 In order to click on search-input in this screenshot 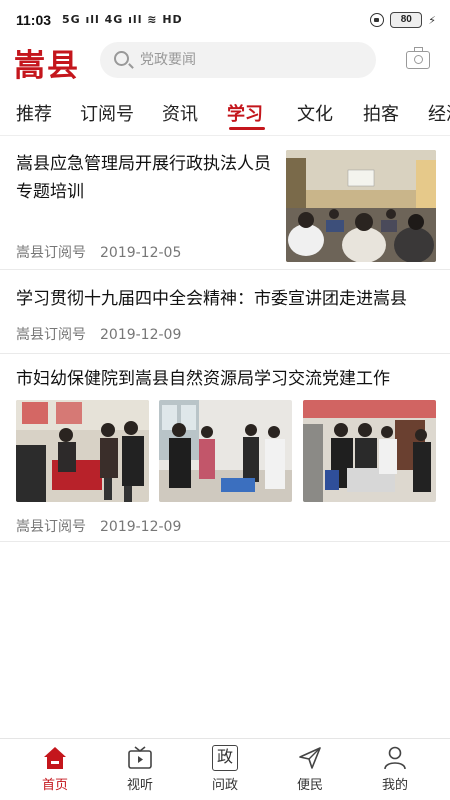, I will do `click(250, 60)`.